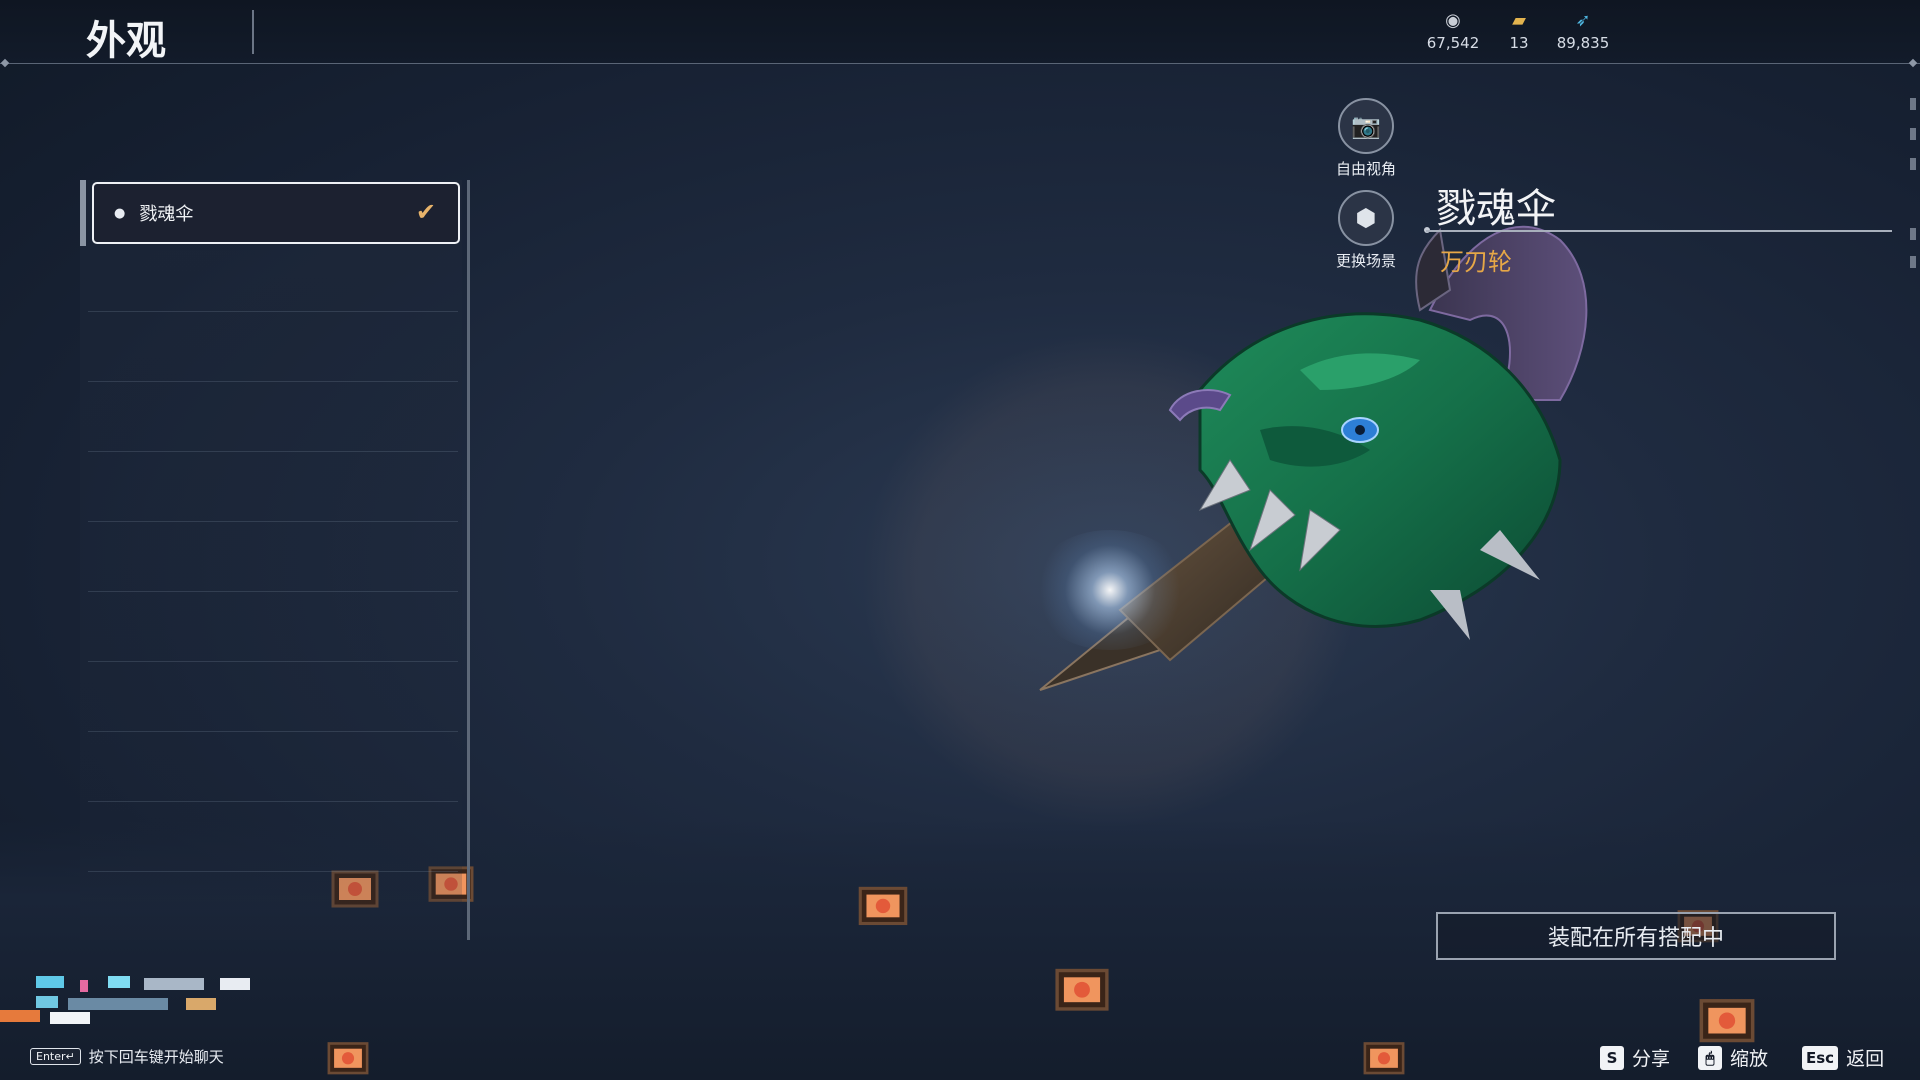 This screenshot has width=1920, height=1080. I want to click on light-flare, so click(1110, 590).